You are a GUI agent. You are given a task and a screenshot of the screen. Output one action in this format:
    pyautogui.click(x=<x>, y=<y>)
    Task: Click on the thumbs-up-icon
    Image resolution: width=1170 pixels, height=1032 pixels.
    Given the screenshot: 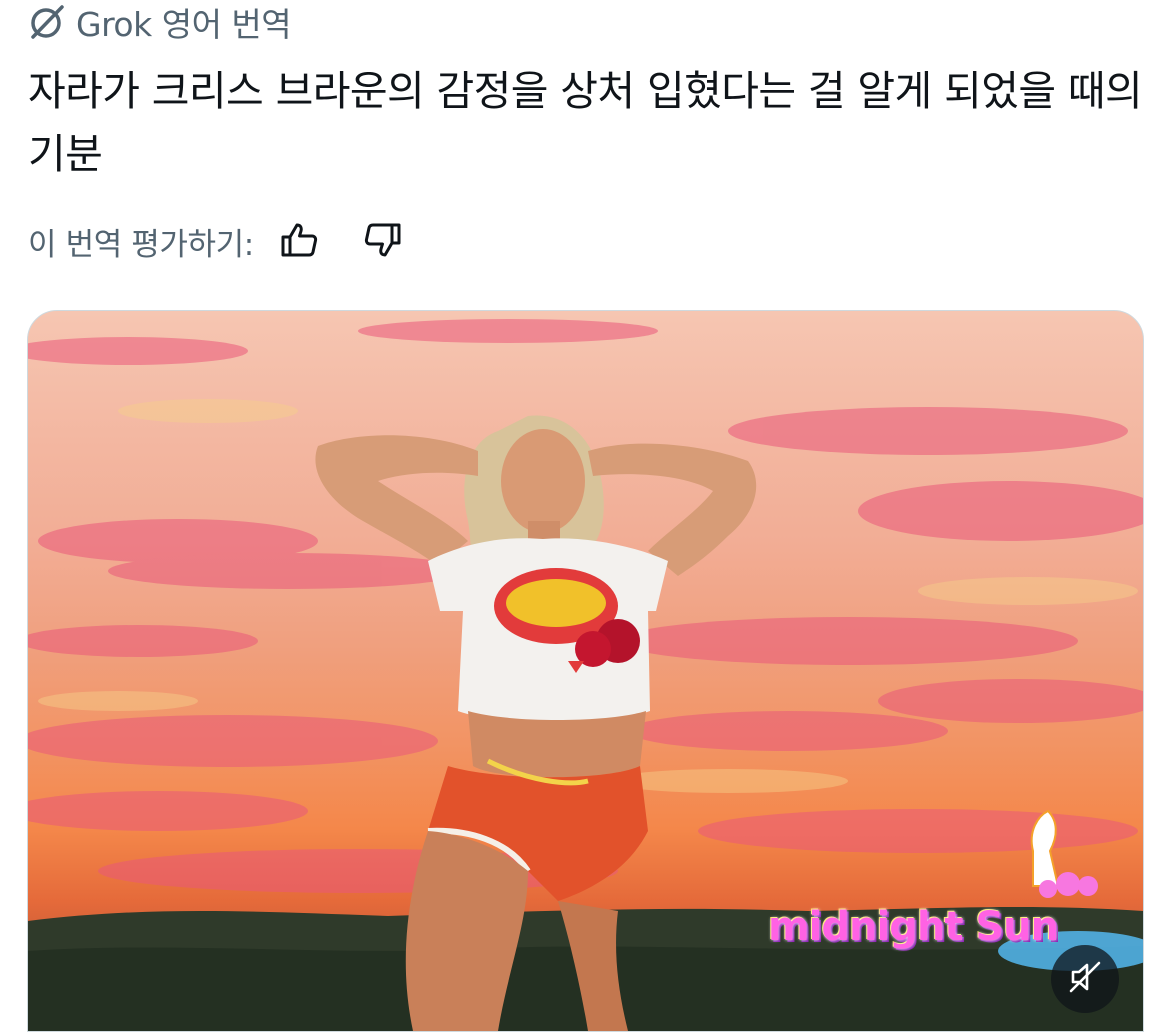 What is the action you would take?
    pyautogui.click(x=299, y=241)
    